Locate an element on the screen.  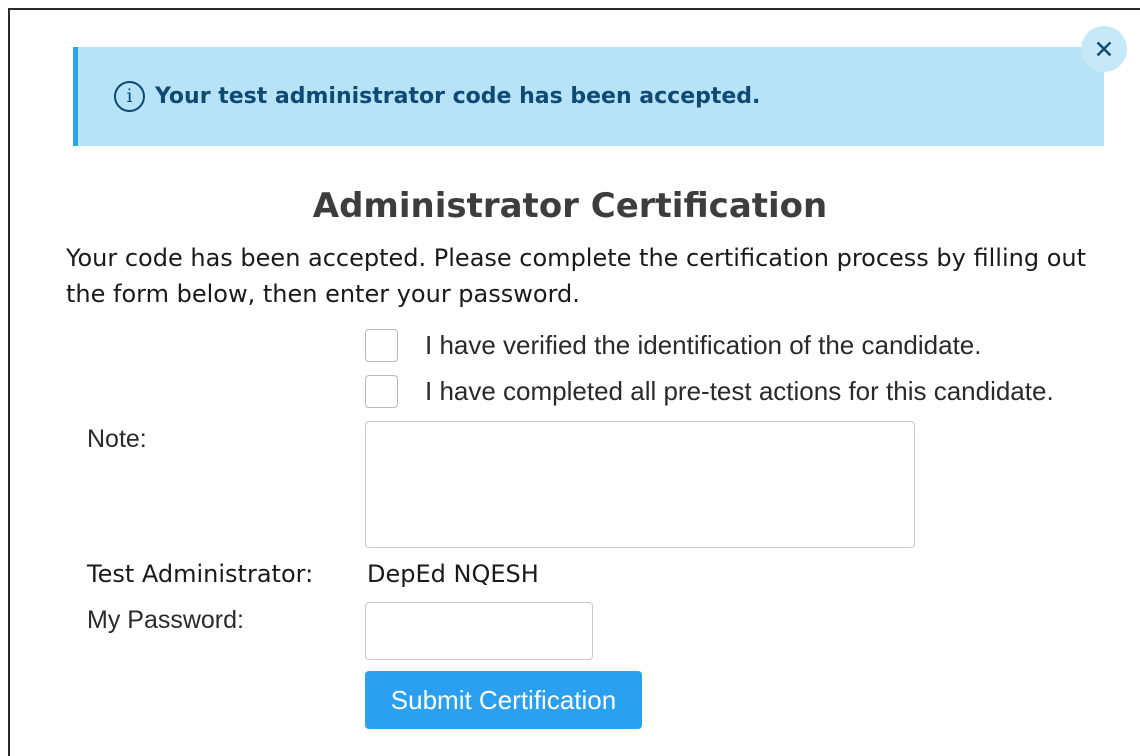
password-label: My Password: is located at coordinates (165, 620).